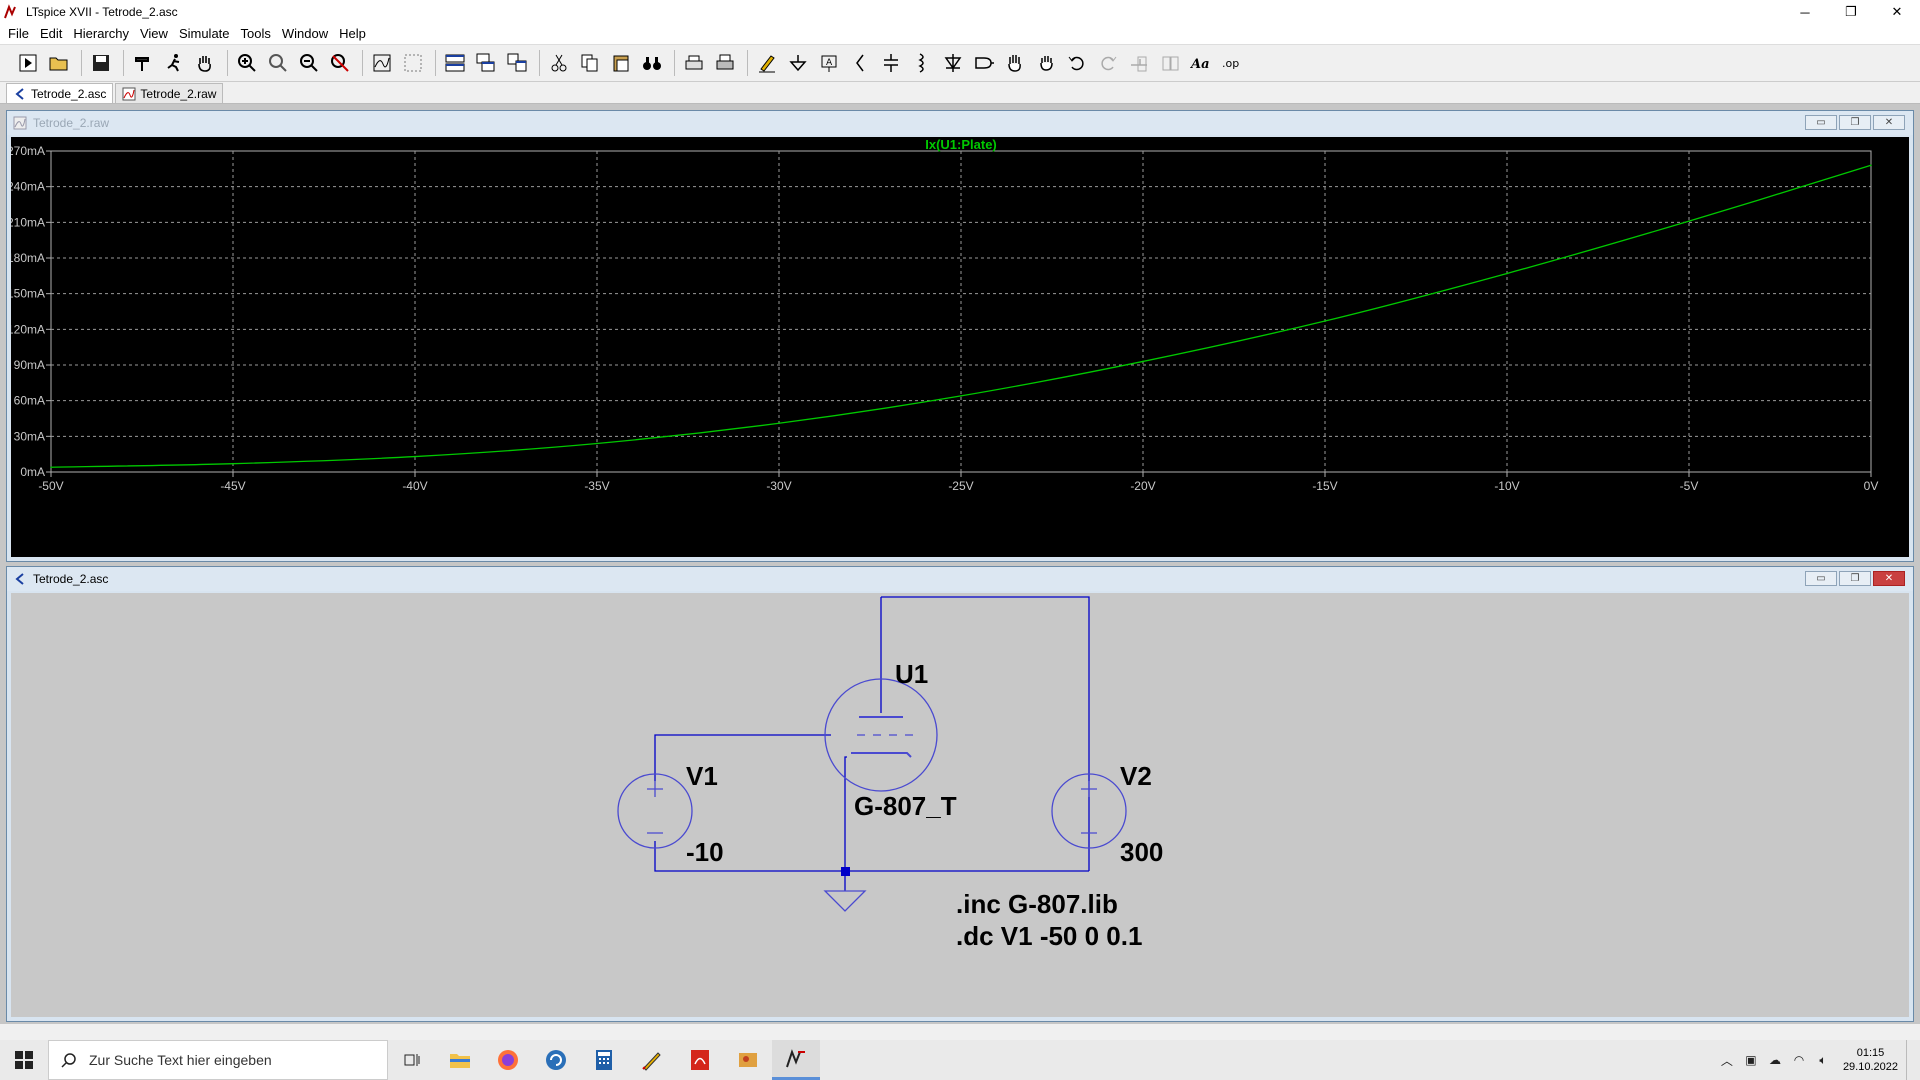 This screenshot has height=1080, width=1920. I want to click on open-button, so click(59, 63).